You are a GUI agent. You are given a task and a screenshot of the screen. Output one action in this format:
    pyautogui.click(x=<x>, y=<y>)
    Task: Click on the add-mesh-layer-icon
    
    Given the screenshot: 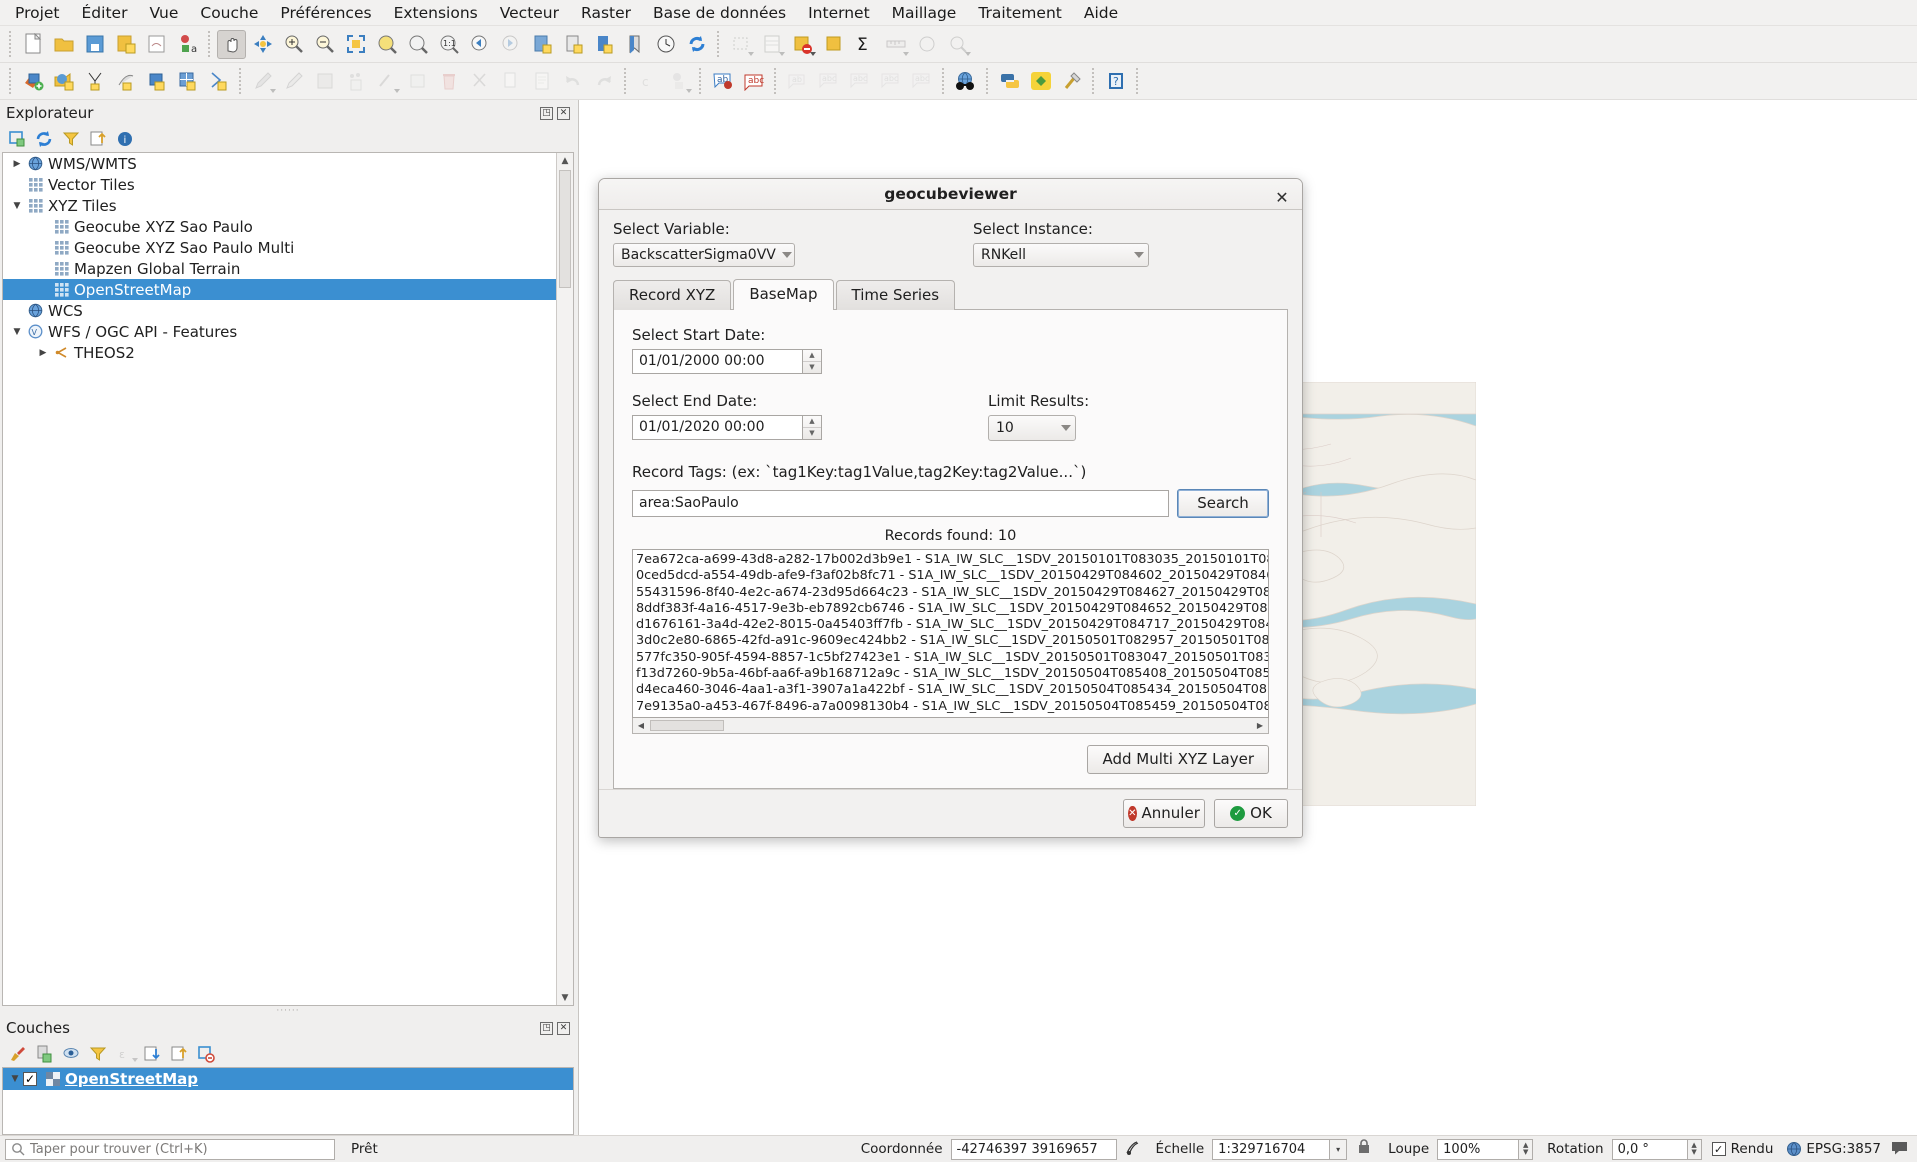 What is the action you would take?
    pyautogui.click(x=125, y=81)
    